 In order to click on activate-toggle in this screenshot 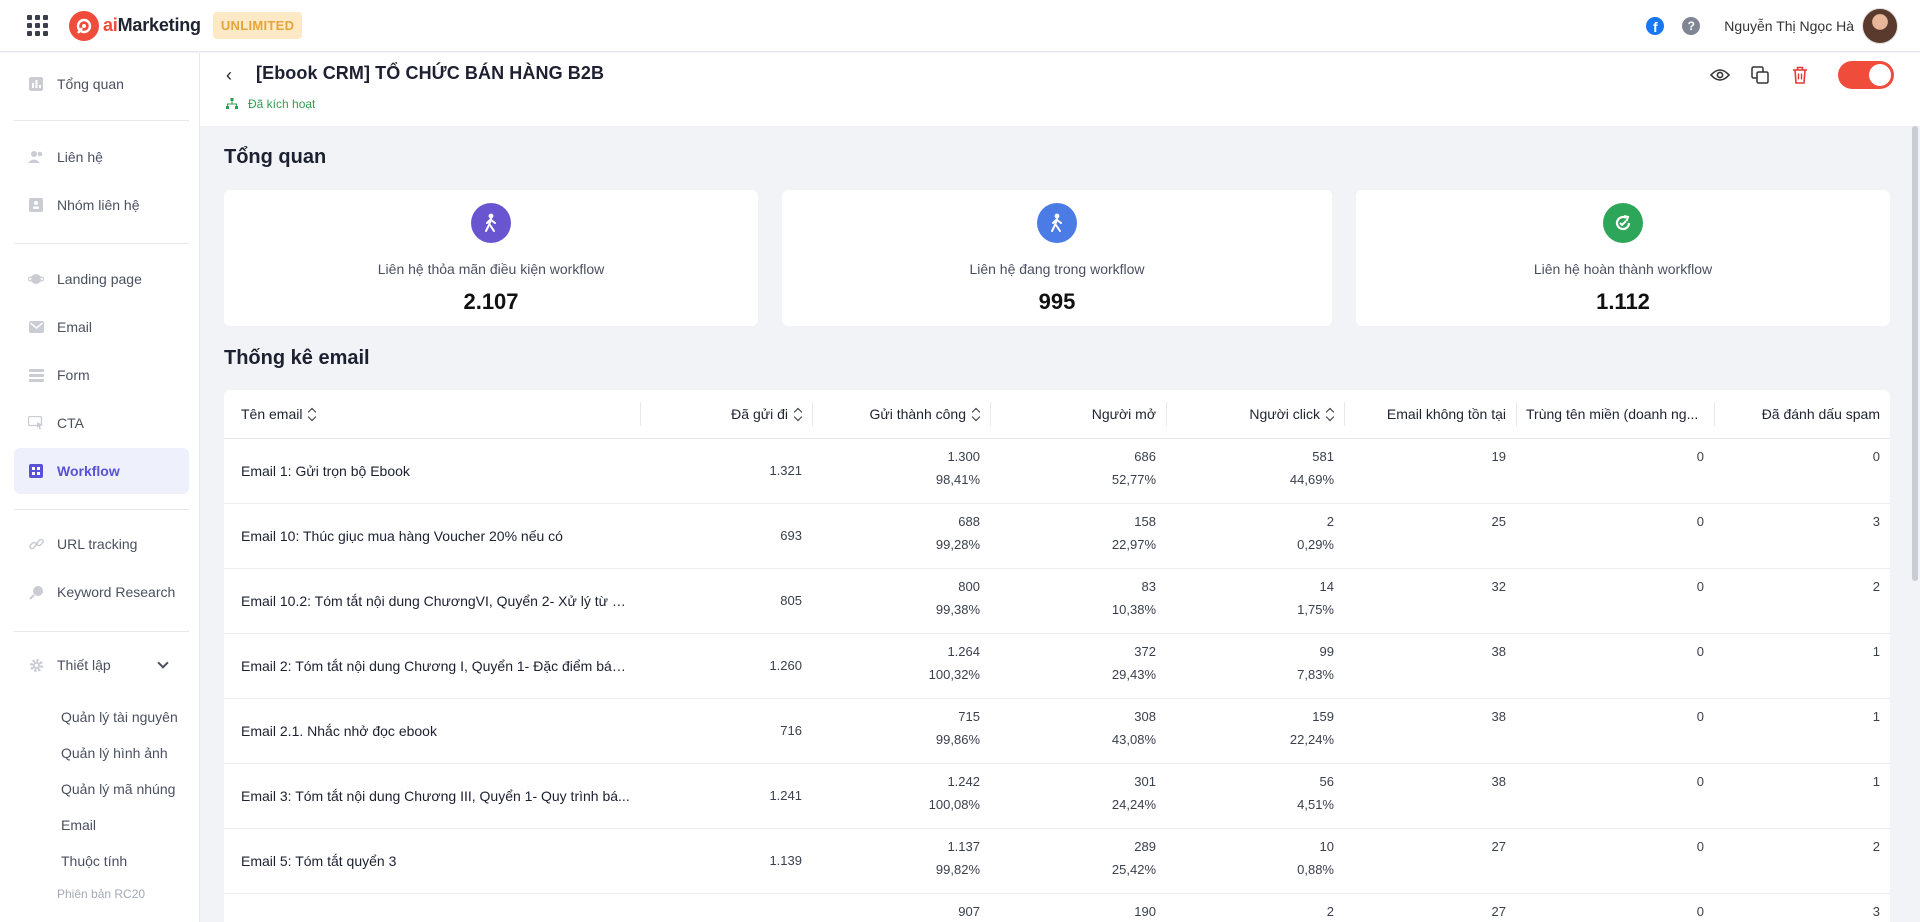, I will do `click(1866, 75)`.